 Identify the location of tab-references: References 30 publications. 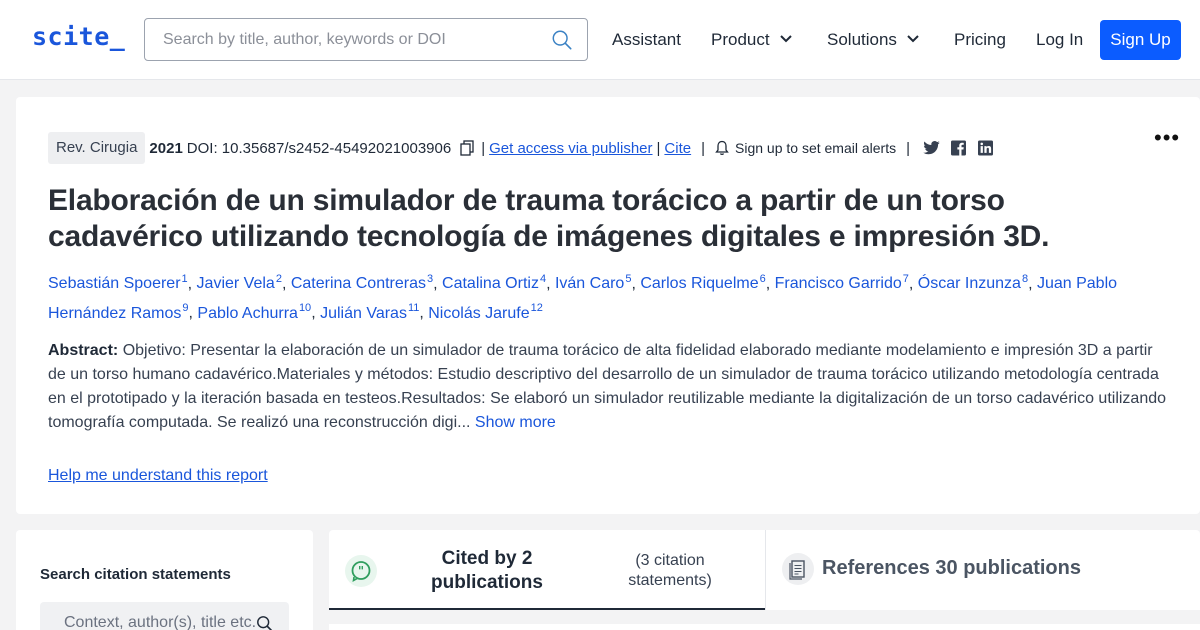
(951, 568).